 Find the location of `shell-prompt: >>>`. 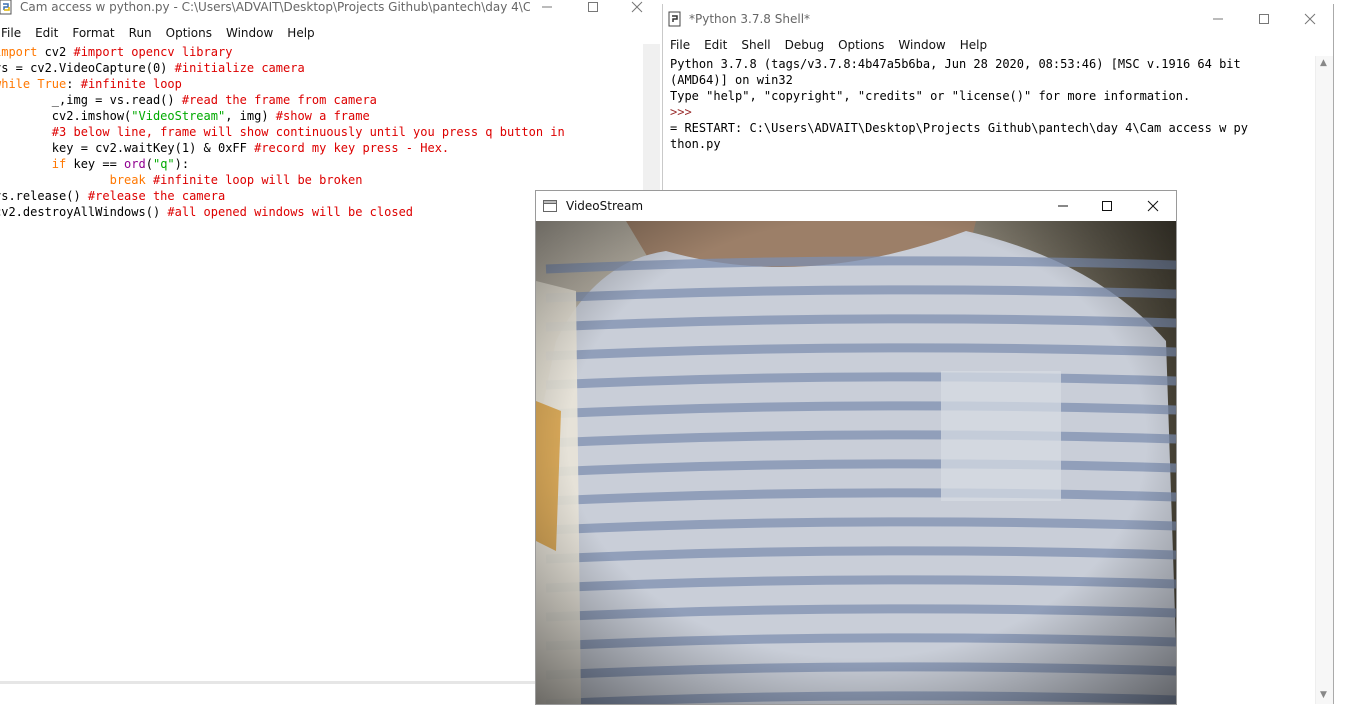

shell-prompt: >>> is located at coordinates (684, 112).